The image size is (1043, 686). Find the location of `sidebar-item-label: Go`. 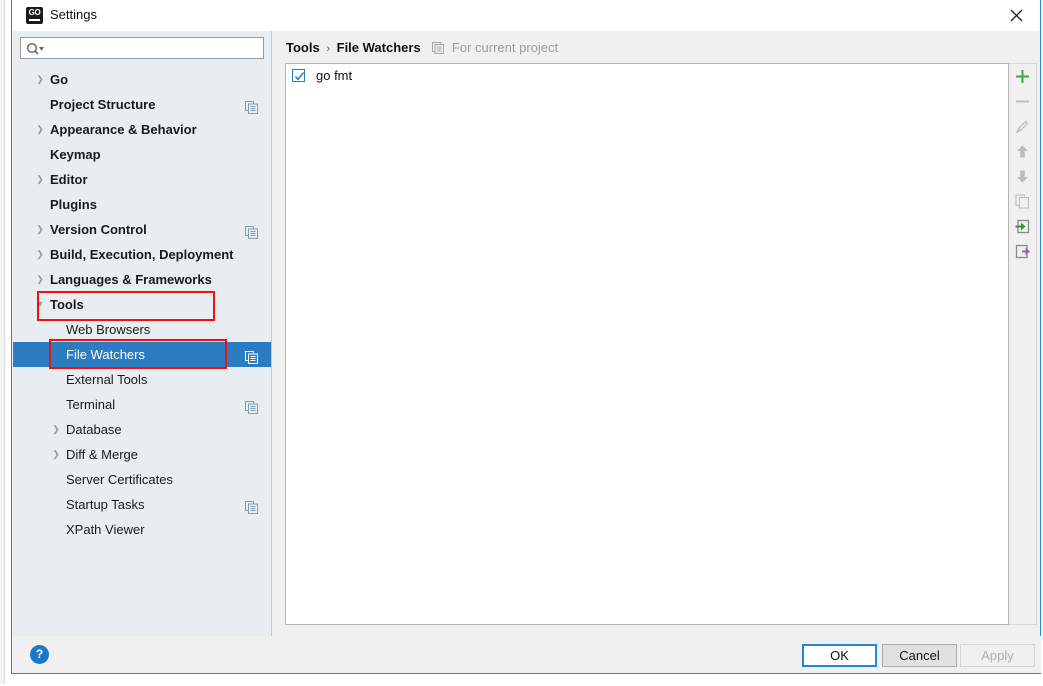

sidebar-item-label: Go is located at coordinates (59, 79).